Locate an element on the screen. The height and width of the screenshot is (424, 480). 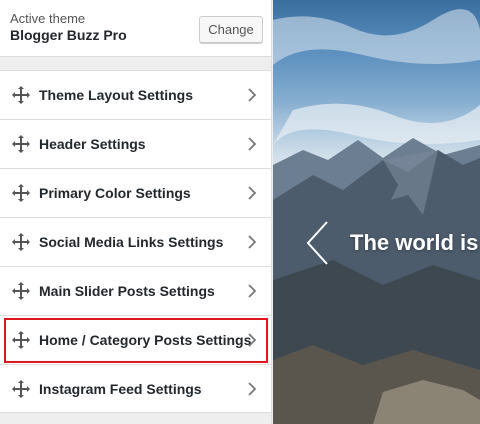
active-theme-header: Active theme Blogger Buzz Pro Change is located at coordinates (135, 28).